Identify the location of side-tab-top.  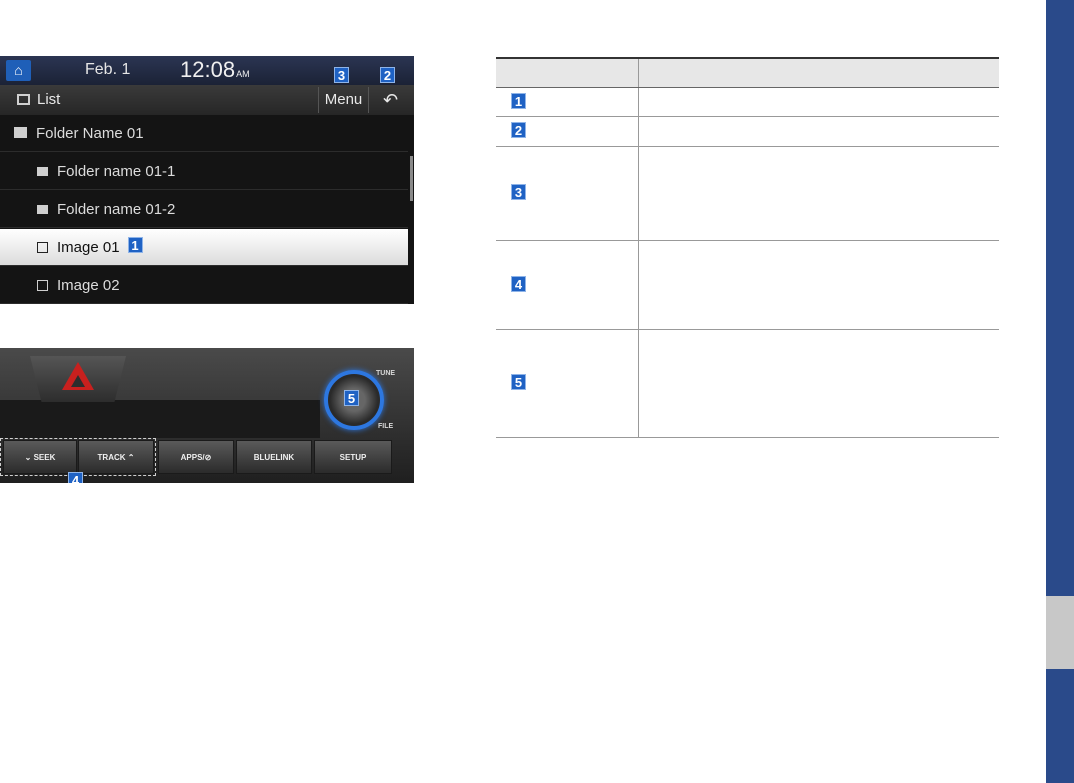
(1060, 298).